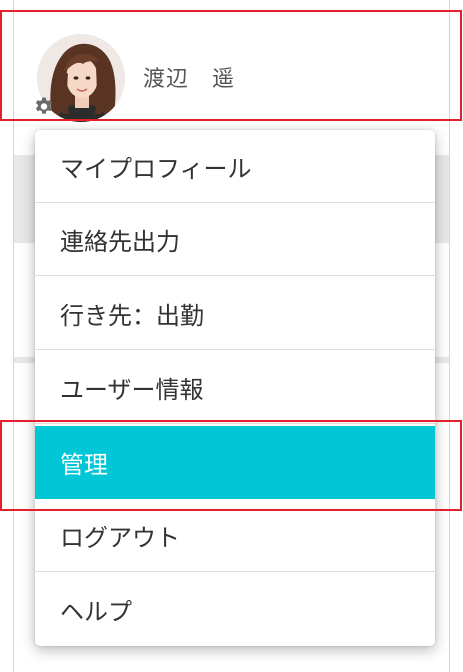 The height and width of the screenshot is (672, 463). I want to click on menu-item-admin: 管理, so click(235, 462).